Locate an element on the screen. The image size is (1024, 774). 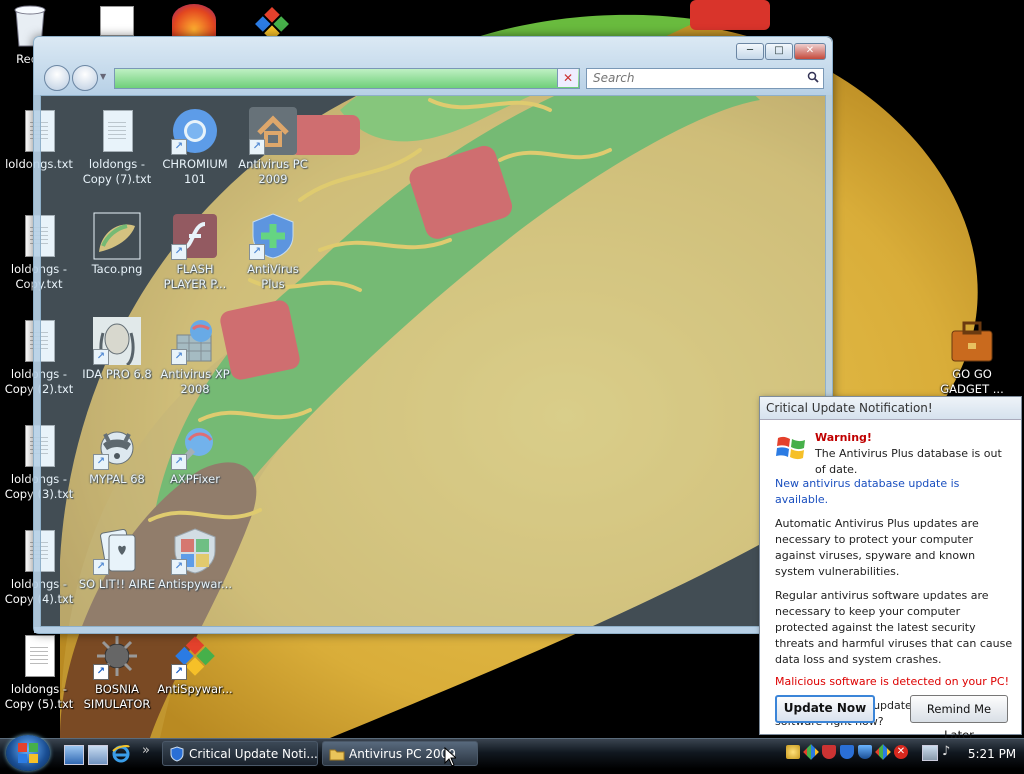
tray-security-icon is located at coordinates (865, 752).